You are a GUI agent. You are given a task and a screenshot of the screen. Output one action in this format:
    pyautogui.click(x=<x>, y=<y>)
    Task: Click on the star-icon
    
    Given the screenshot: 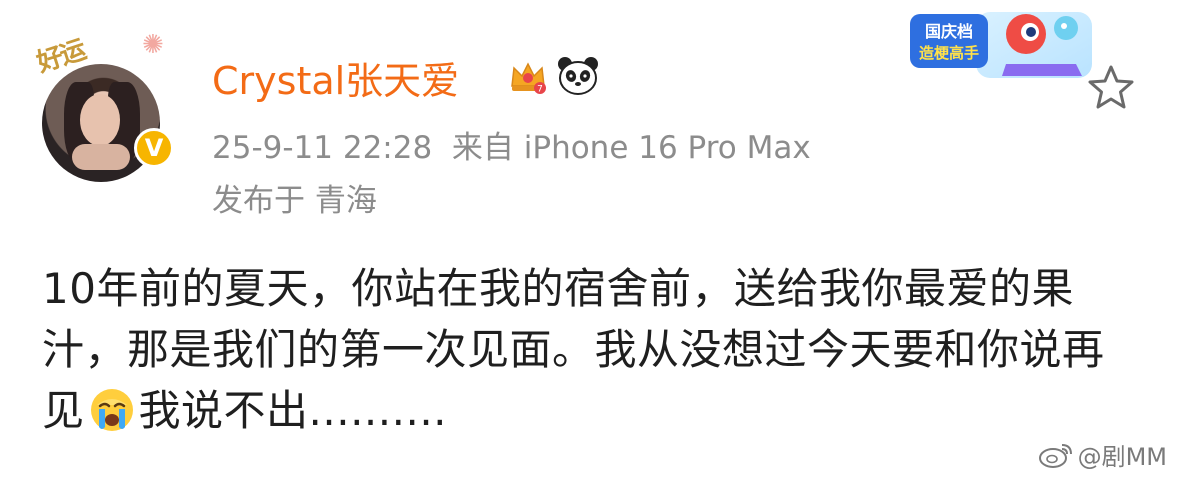 What is the action you would take?
    pyautogui.click(x=1111, y=87)
    